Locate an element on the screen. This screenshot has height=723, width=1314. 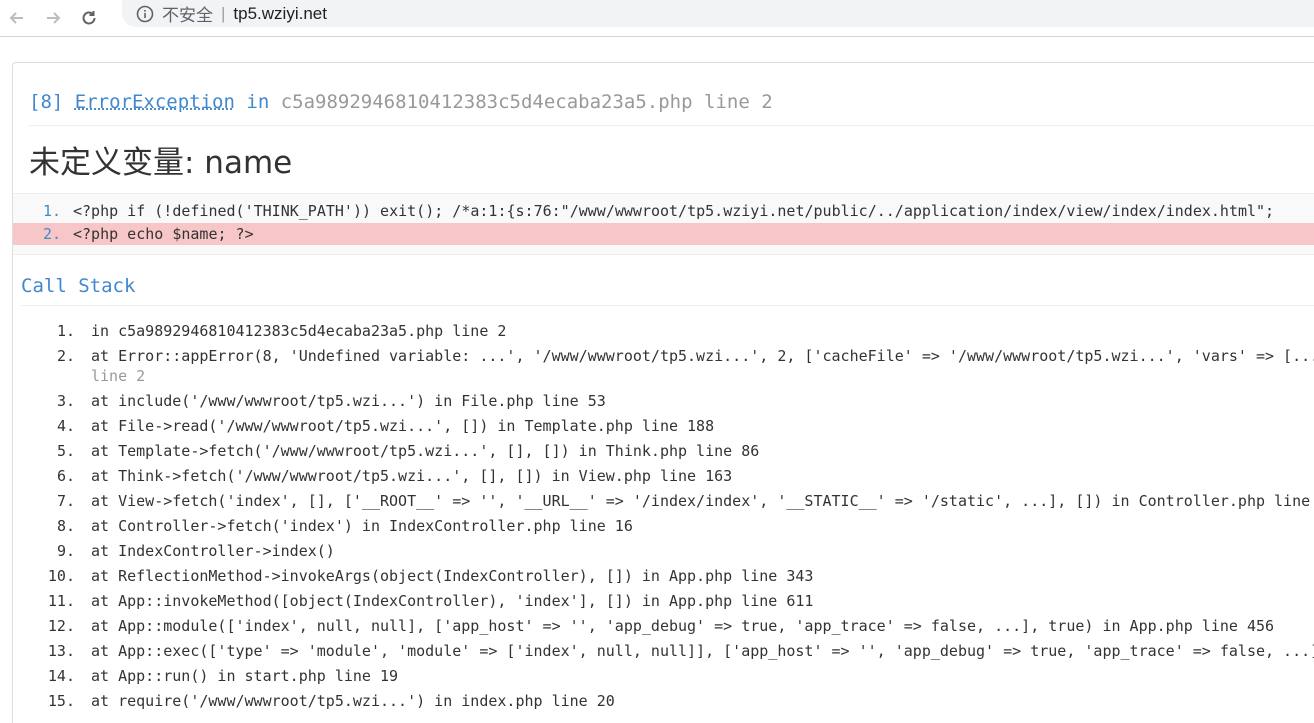
source-line-highlighted: 2. <?php echo $name; ?> is located at coordinates (663, 234).